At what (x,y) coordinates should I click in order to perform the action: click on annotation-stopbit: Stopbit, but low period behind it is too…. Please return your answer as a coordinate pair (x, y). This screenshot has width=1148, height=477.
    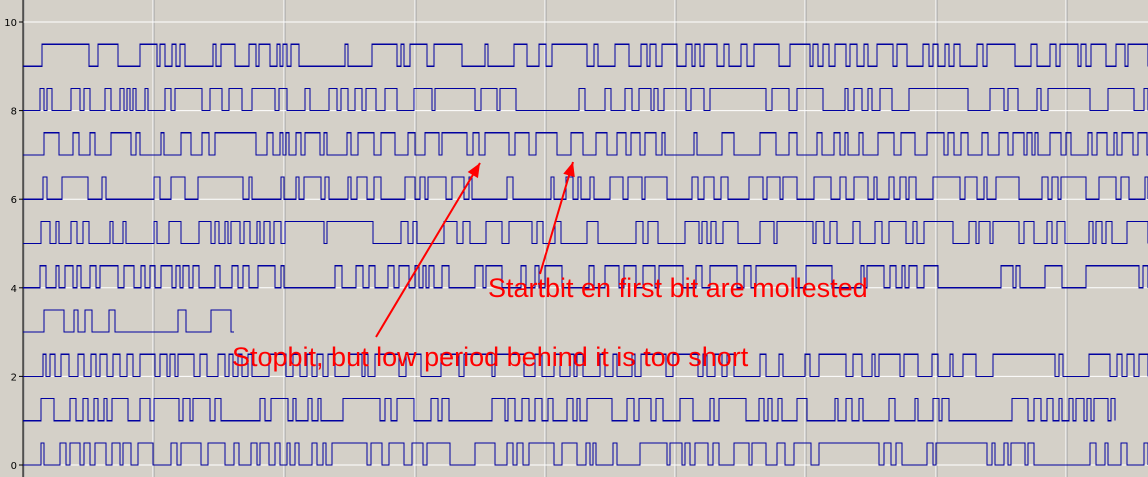
    Looking at the image, I should click on (490, 357).